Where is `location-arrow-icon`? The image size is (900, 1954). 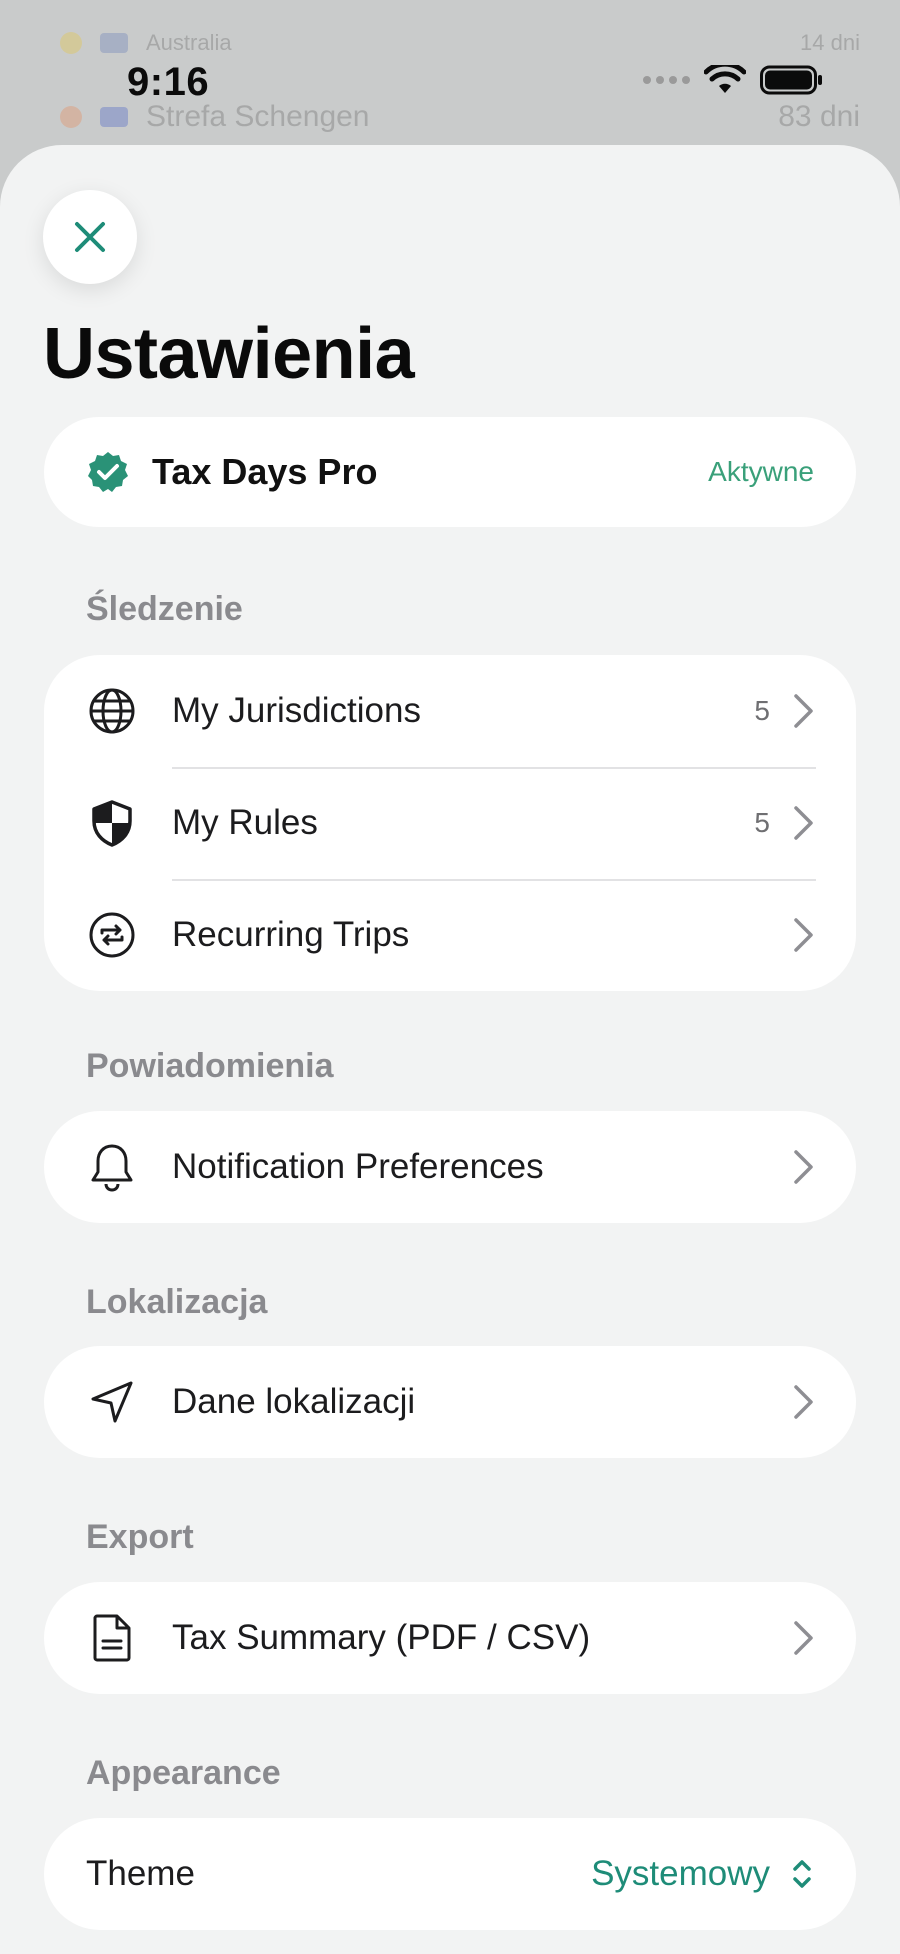
location-arrow-icon is located at coordinates (112, 1402).